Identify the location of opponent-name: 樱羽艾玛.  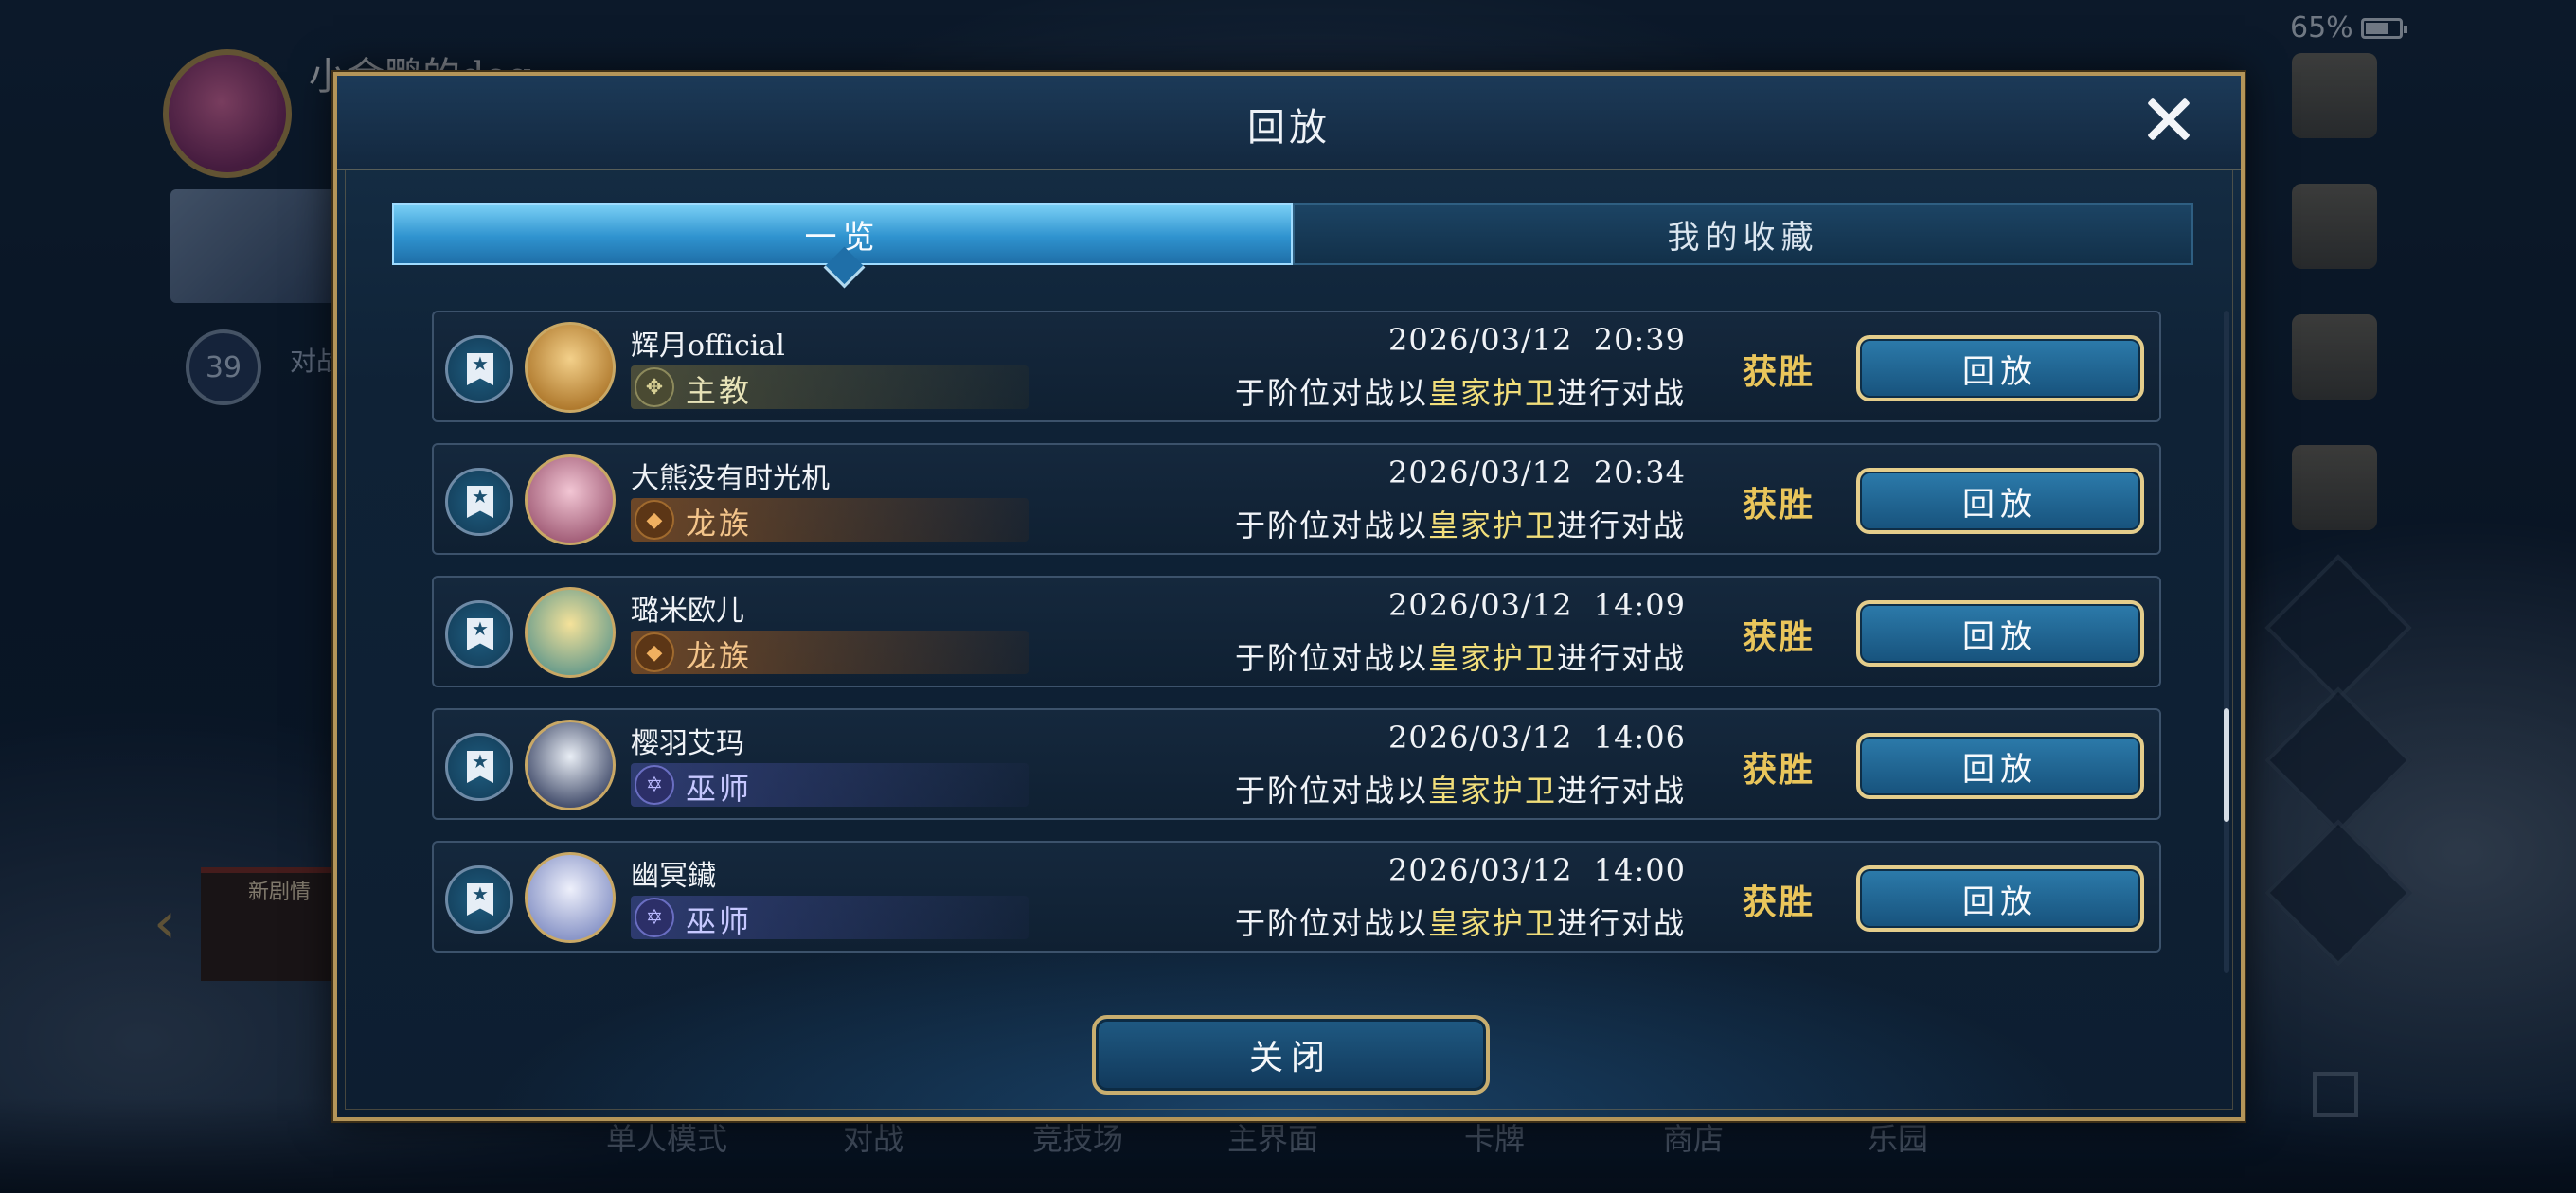
(687, 743).